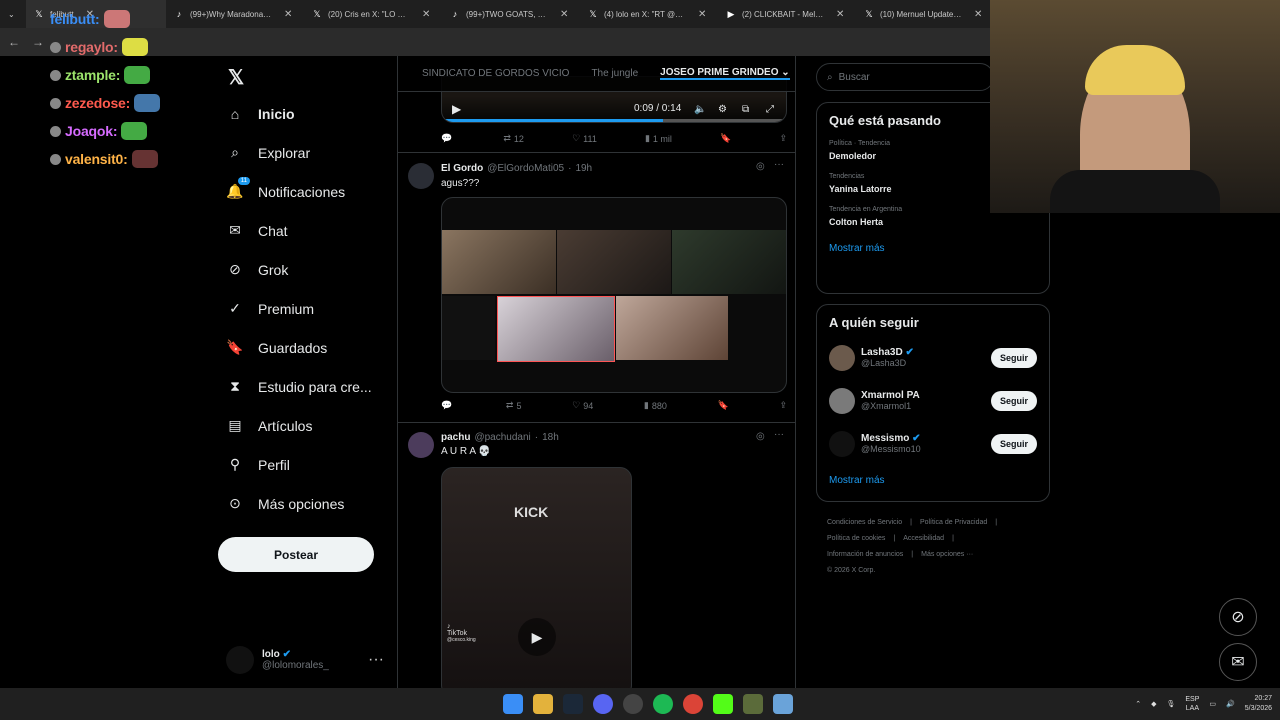 The height and width of the screenshot is (720, 1280). What do you see at coordinates (745, 109) in the screenshot?
I see `pip-icon: ⧉` at bounding box center [745, 109].